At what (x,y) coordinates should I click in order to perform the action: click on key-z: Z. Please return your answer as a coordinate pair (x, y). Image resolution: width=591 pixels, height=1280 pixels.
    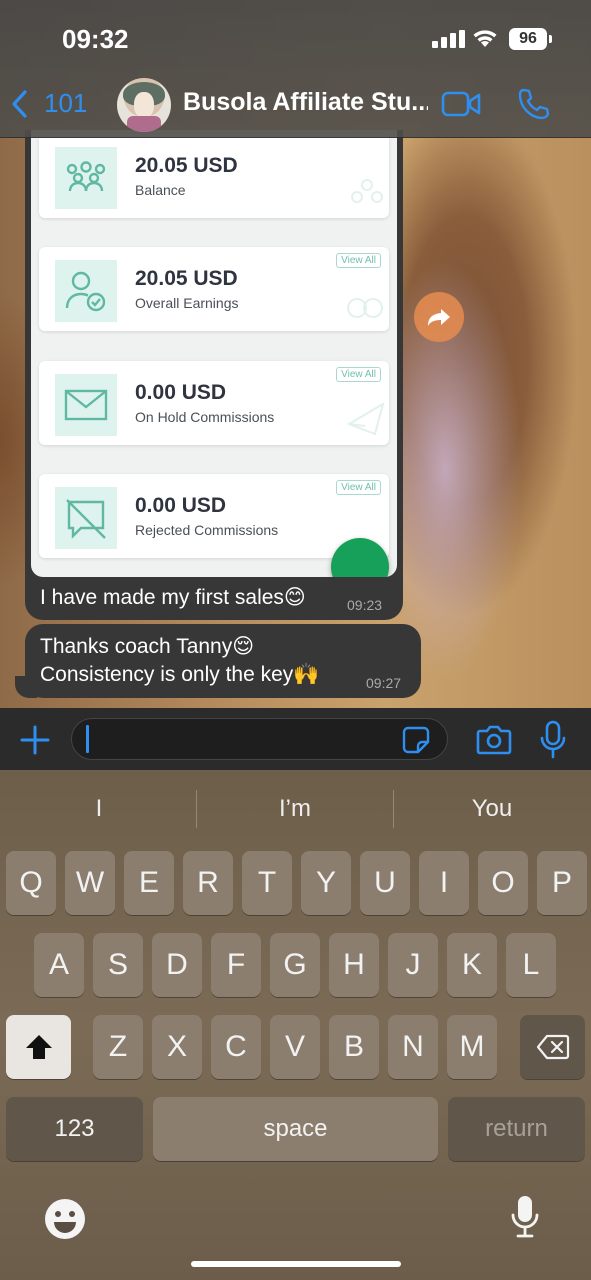
    Looking at the image, I should click on (118, 1047).